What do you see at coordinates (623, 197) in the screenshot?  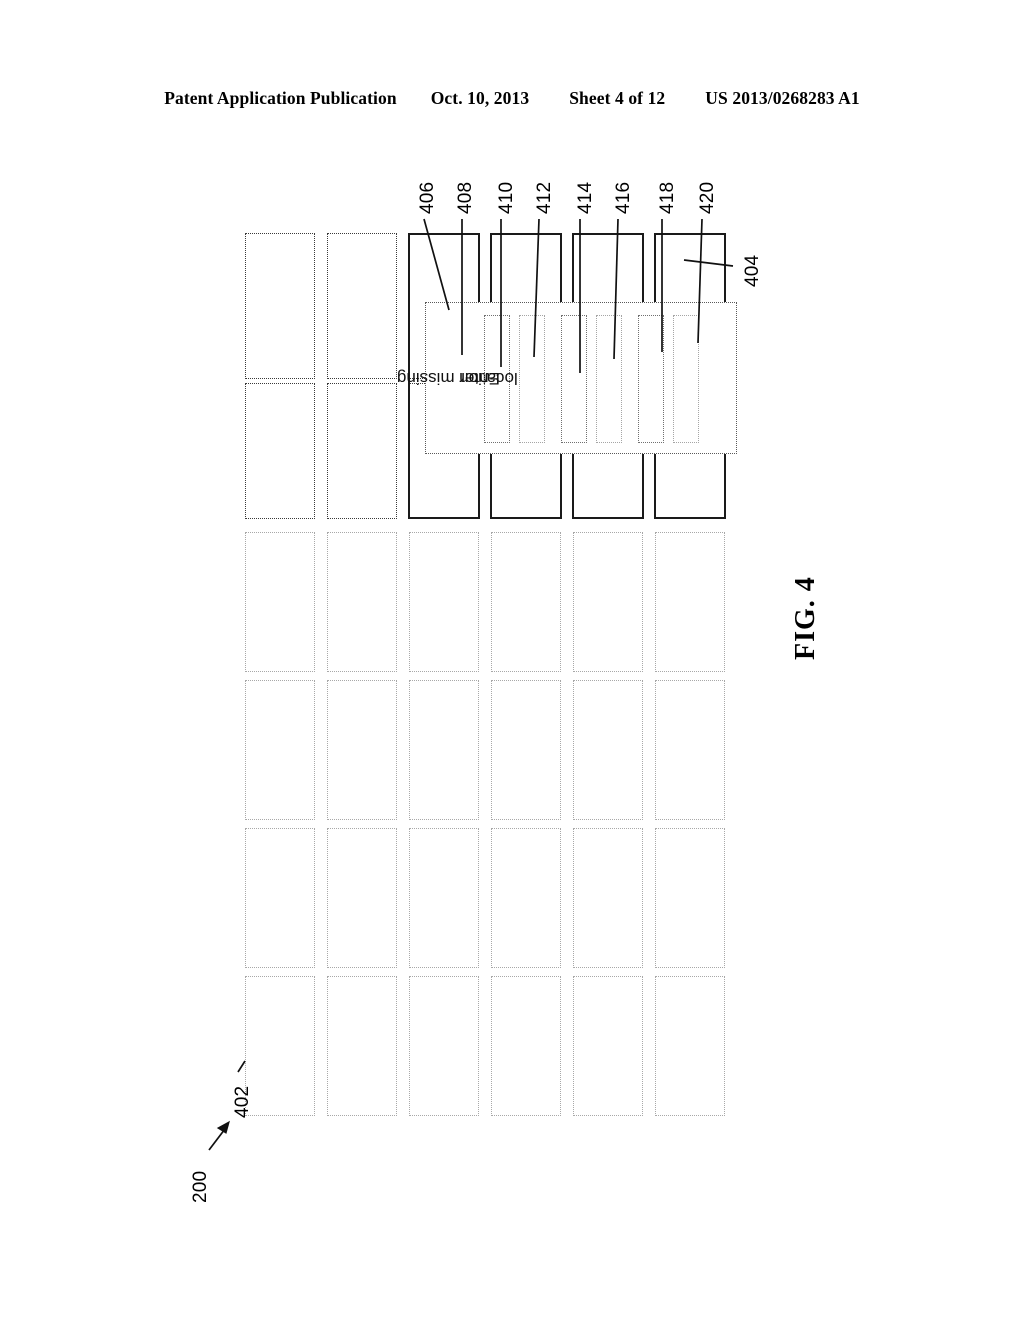 I see `ref-numeral-416: 416` at bounding box center [623, 197].